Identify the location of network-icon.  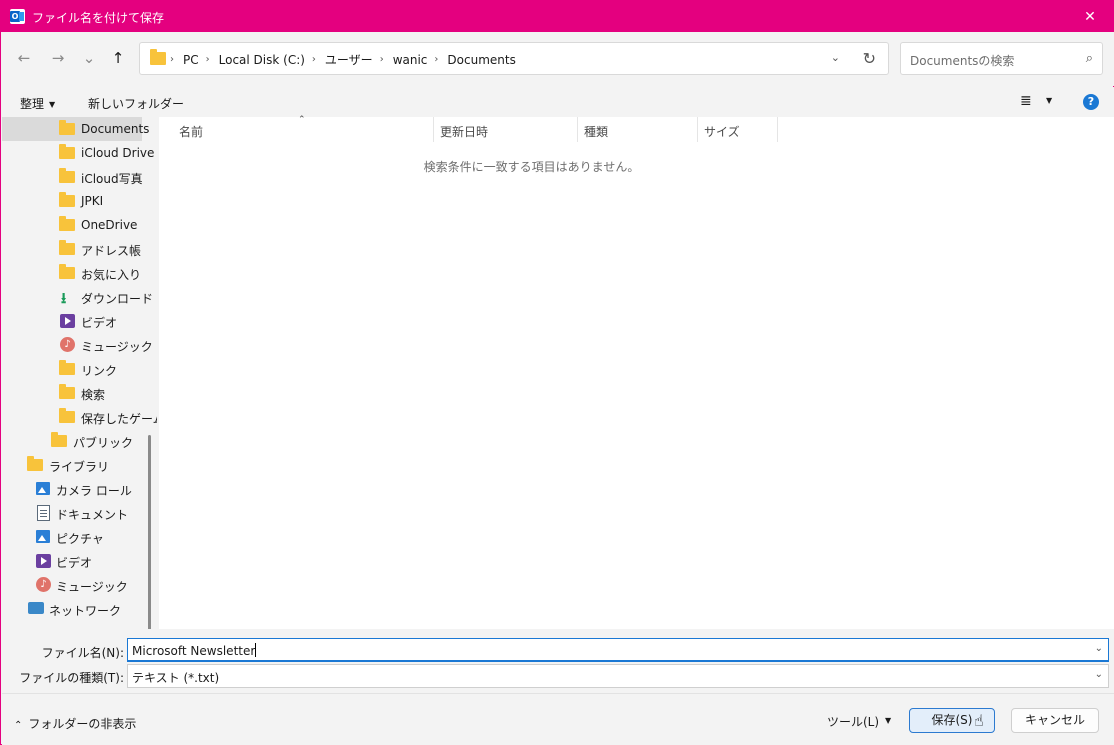
(36, 608).